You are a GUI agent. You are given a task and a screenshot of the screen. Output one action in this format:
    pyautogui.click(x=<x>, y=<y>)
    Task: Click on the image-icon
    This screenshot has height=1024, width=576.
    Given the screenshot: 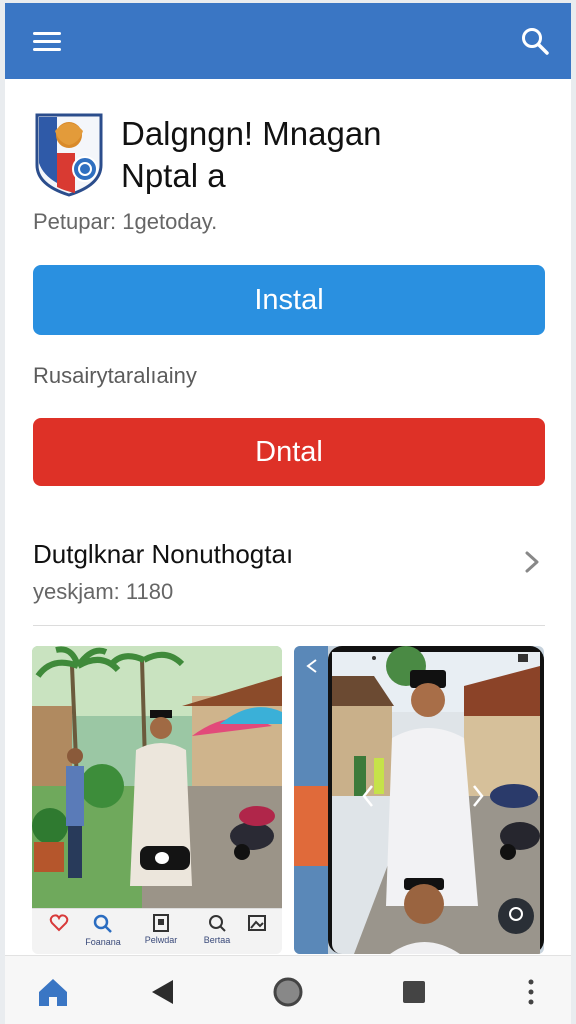 What is the action you would take?
    pyautogui.click(x=257, y=923)
    